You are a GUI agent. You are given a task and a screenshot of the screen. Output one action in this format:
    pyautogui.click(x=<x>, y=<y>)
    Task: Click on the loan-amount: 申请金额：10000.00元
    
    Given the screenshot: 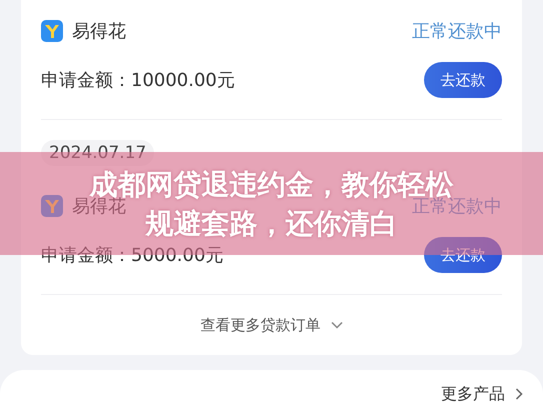 What is the action you would take?
    pyautogui.click(x=138, y=80)
    